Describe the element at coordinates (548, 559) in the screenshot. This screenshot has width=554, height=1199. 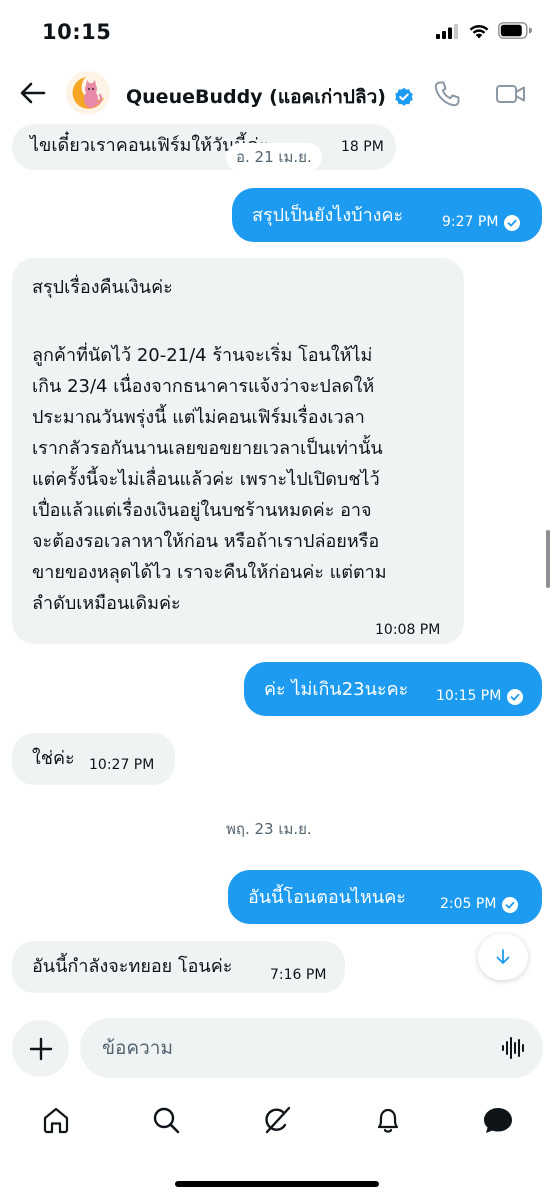
I see `scrollbar` at that location.